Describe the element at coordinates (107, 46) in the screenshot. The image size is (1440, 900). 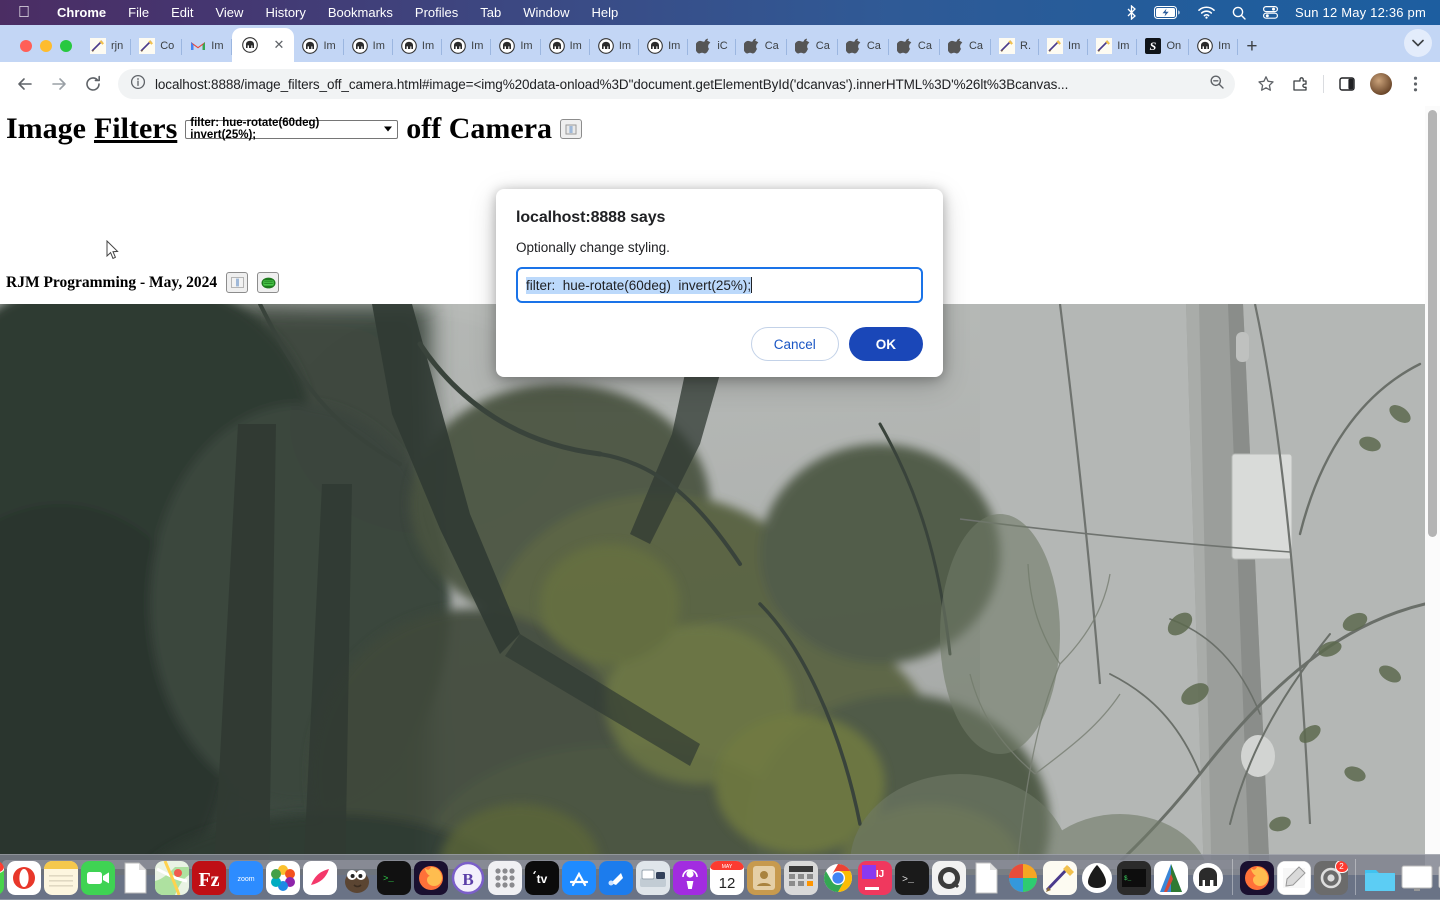
I see `browser-tab: rjn` at that location.